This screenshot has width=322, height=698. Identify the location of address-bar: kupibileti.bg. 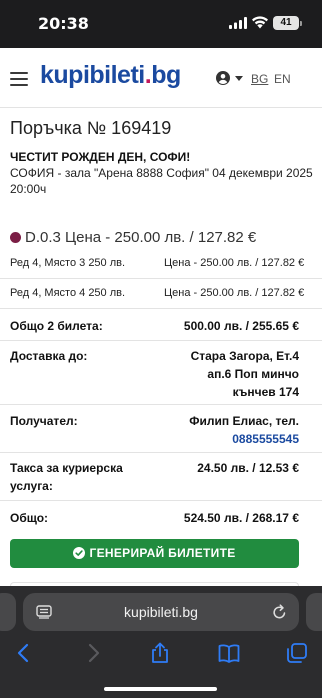
(161, 612).